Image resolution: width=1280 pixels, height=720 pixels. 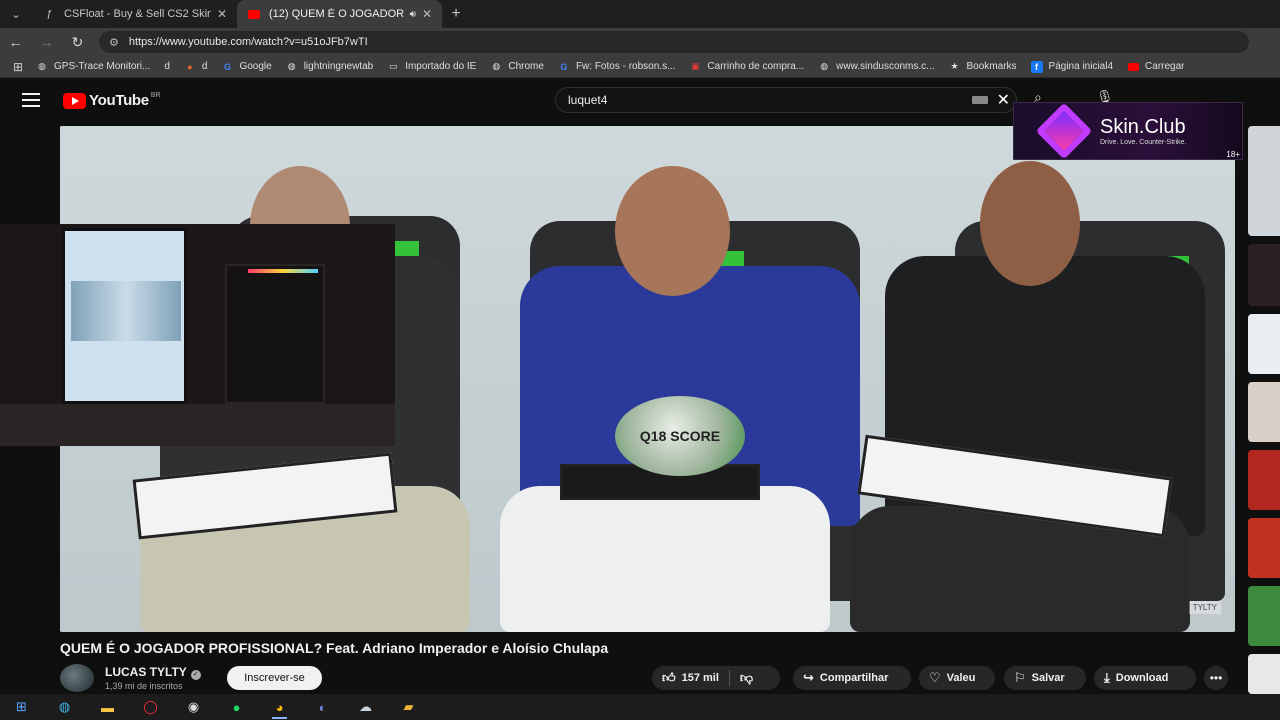 I want to click on bookmark-google: G Google, so click(x=246, y=67).